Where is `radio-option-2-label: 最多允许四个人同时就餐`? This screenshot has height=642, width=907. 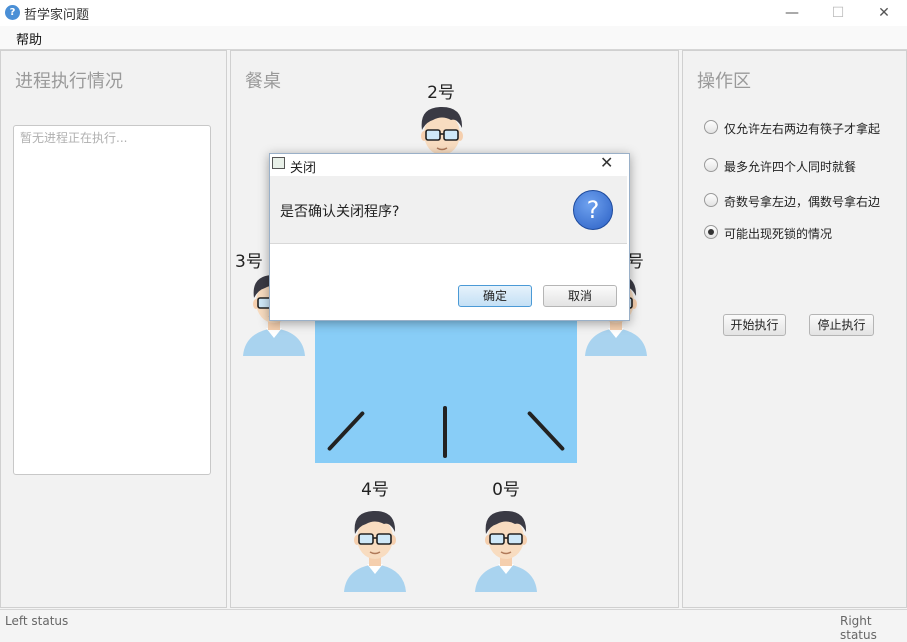 radio-option-2-label: 最多允许四个人同时就餐 is located at coordinates (790, 166).